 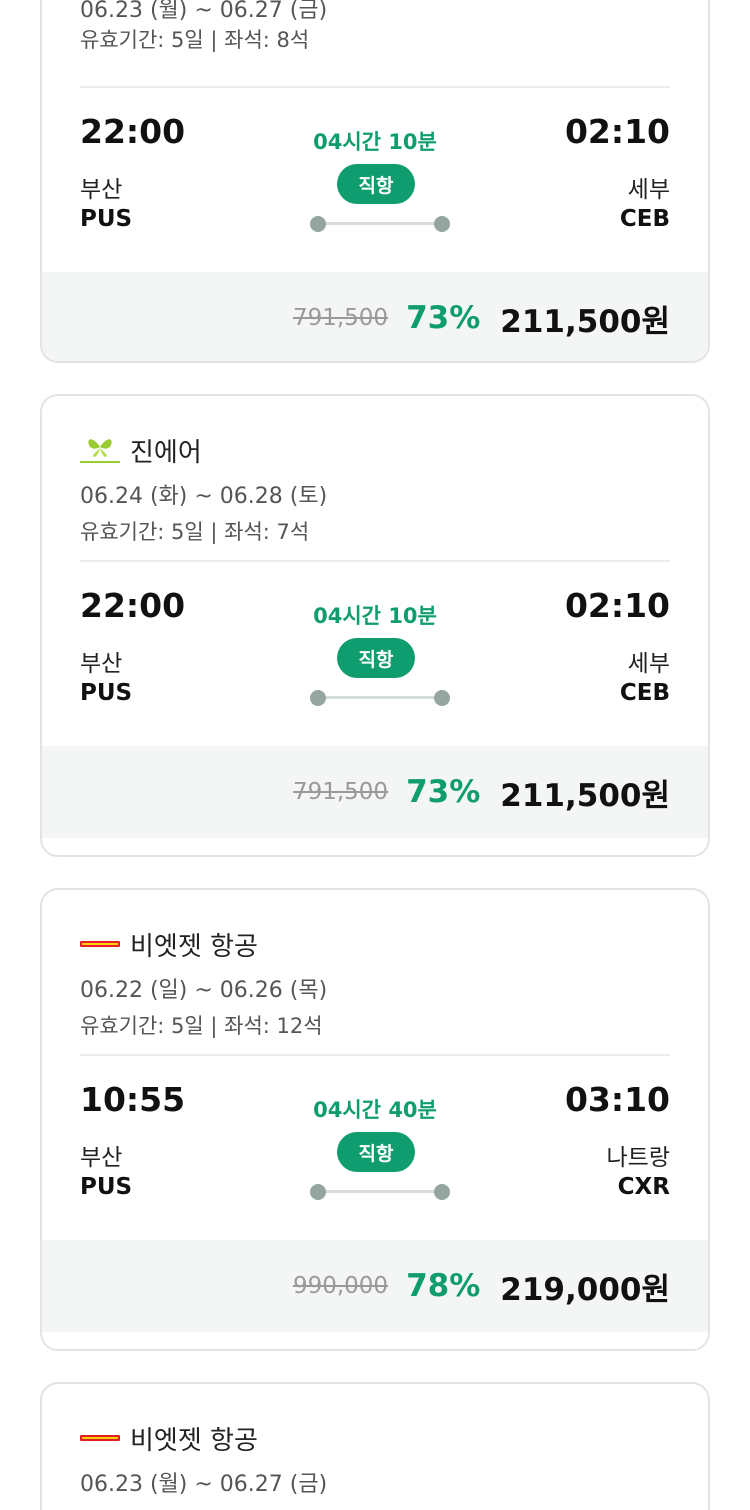 I want to click on original-price: 990,000, so click(x=340, y=1286).